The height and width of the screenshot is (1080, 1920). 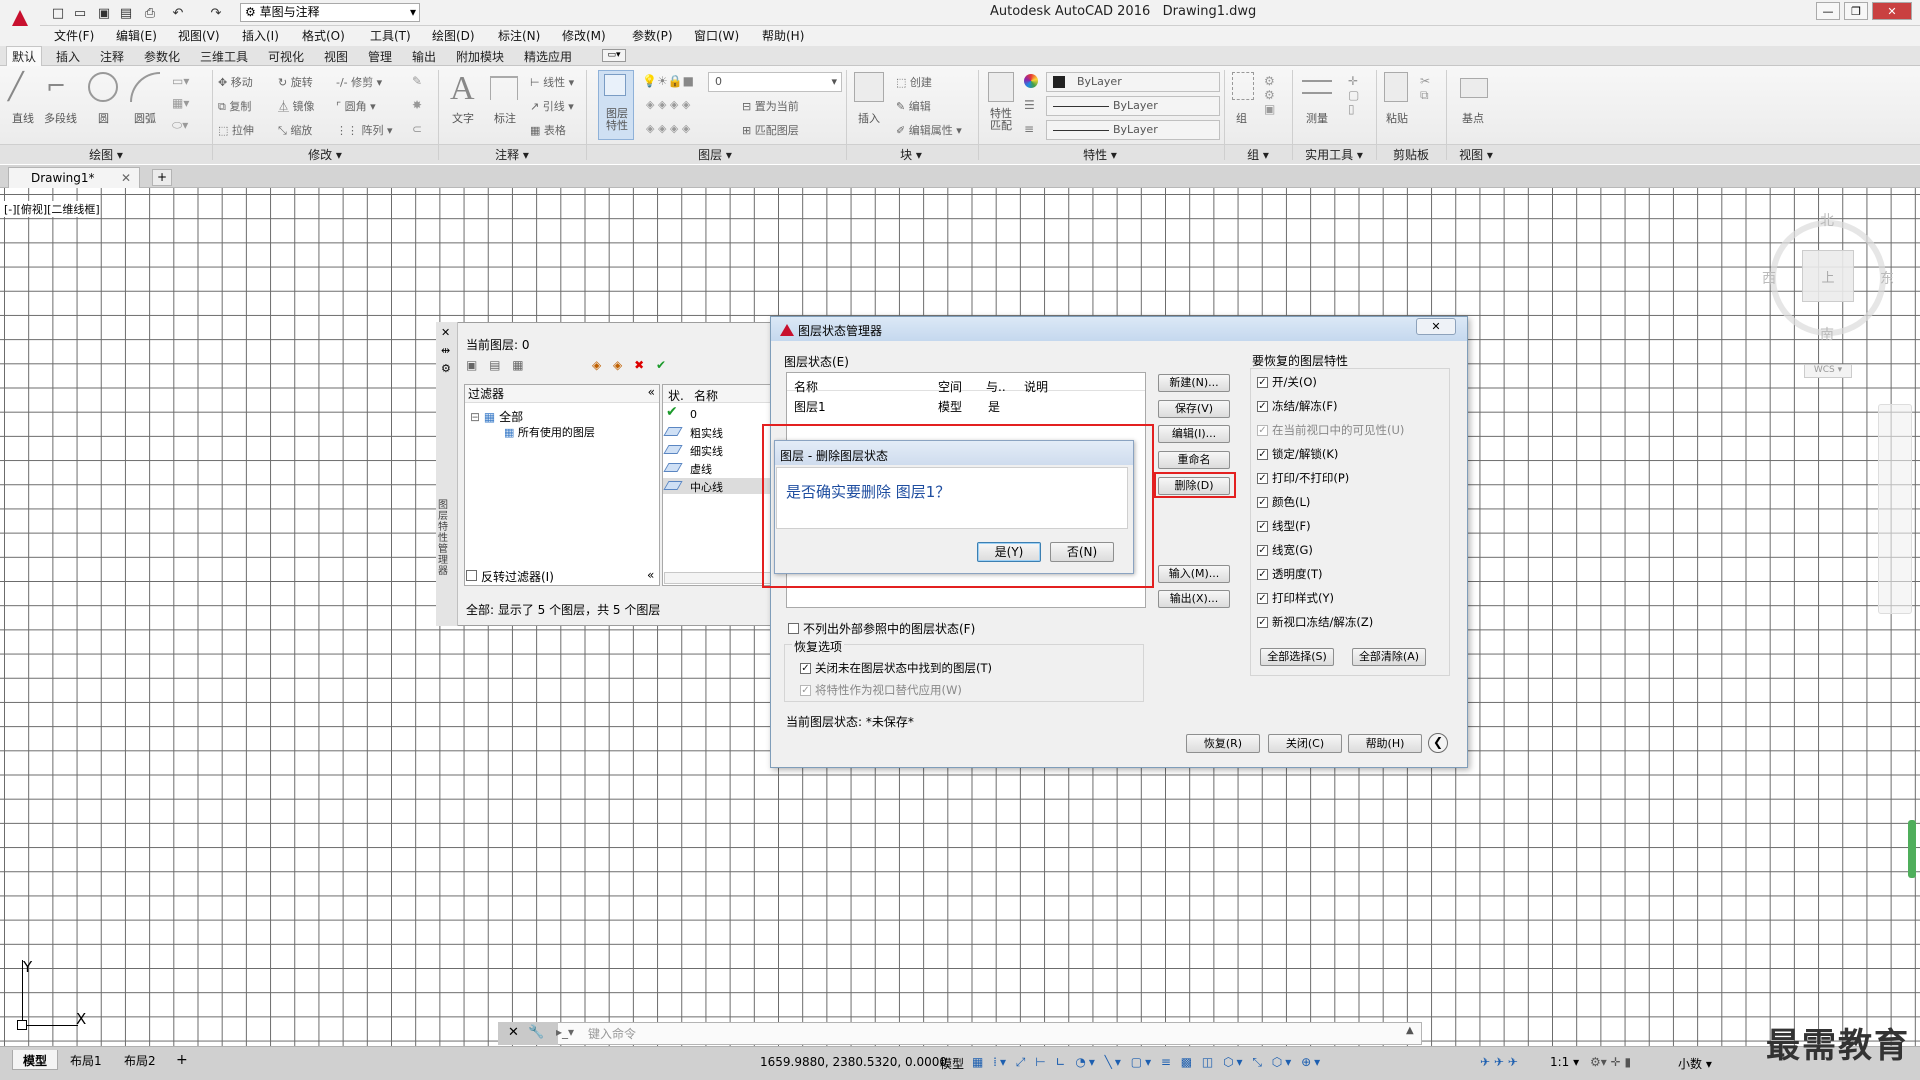 I want to click on layer-tools-row2: ◈ ◈ ◈ ◈, so click(x=668, y=128).